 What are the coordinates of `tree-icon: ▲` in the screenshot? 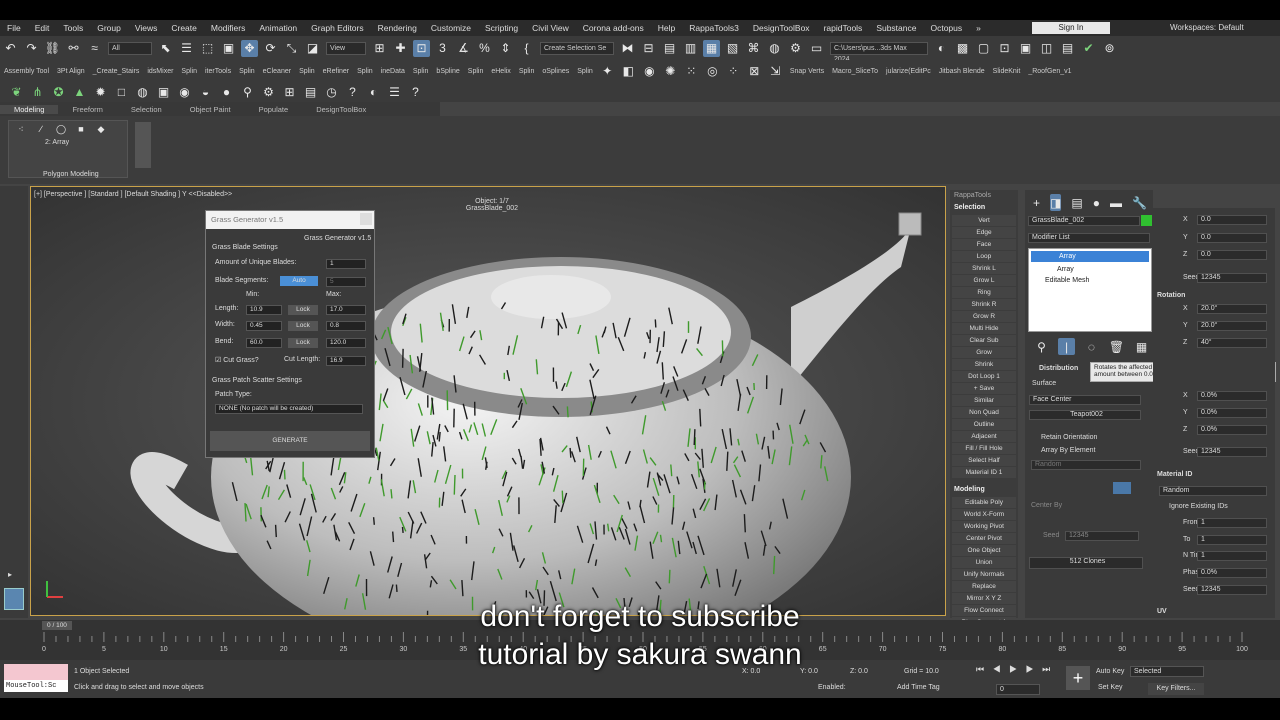 It's located at (79, 92).